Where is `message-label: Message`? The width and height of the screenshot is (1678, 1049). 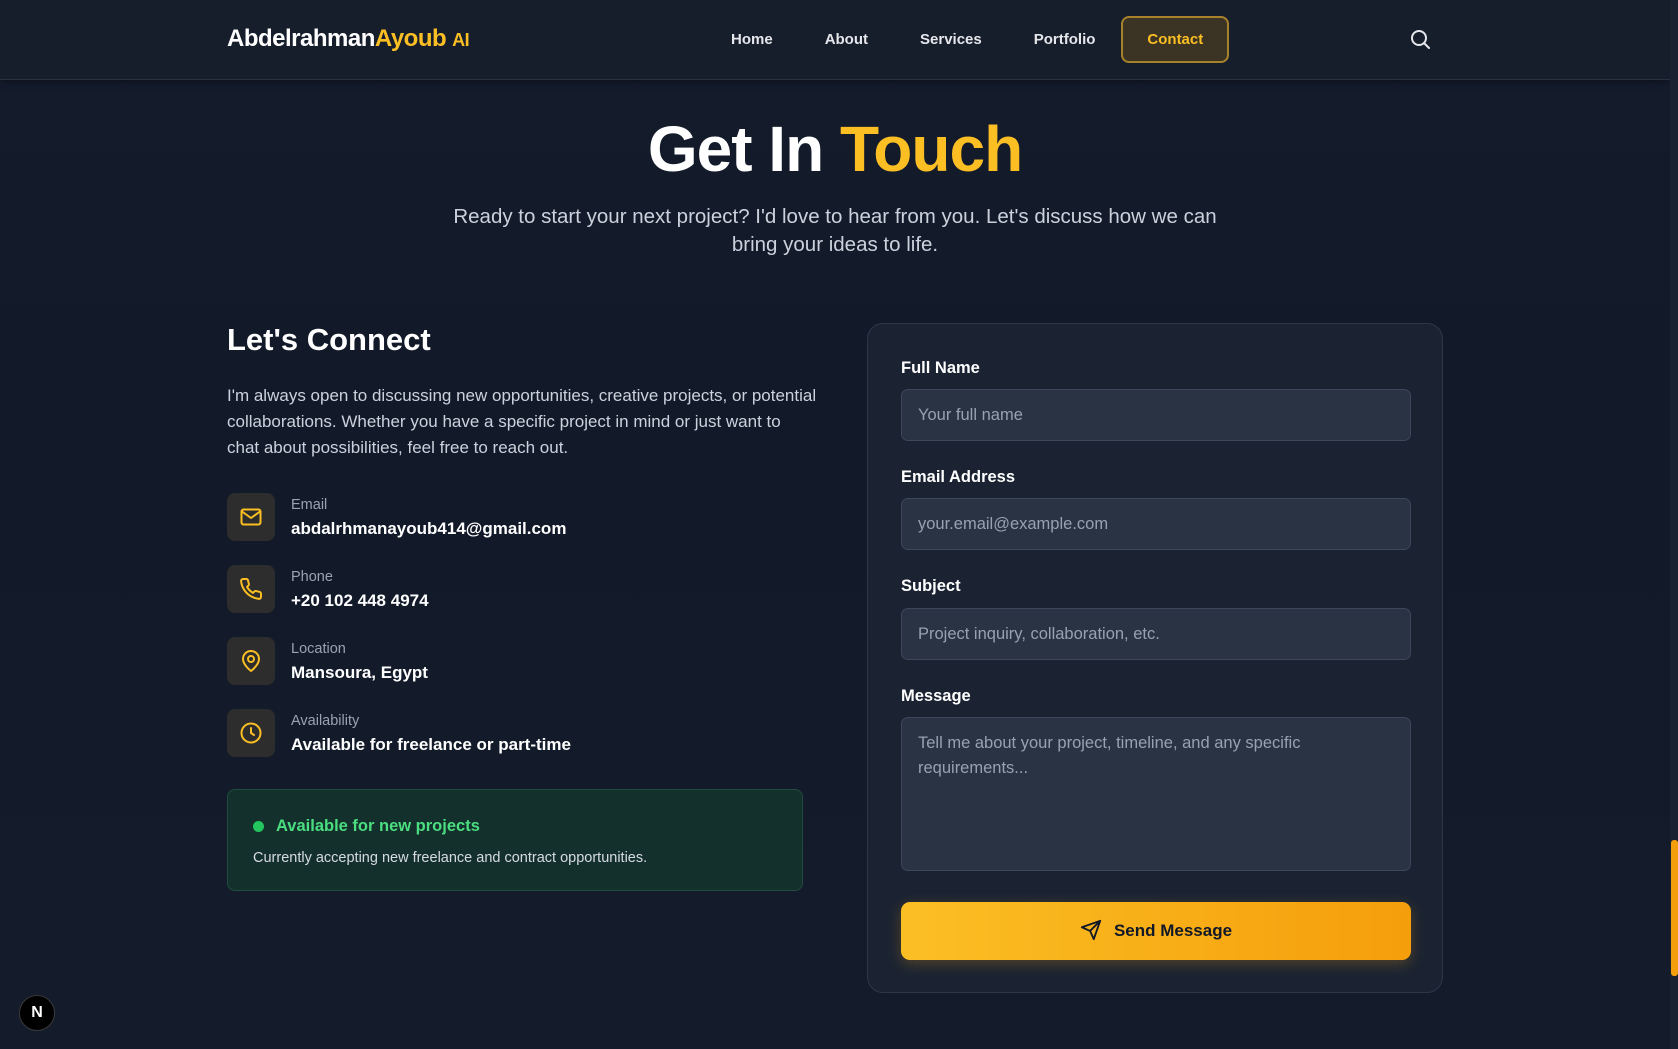
message-label: Message is located at coordinates (936, 696).